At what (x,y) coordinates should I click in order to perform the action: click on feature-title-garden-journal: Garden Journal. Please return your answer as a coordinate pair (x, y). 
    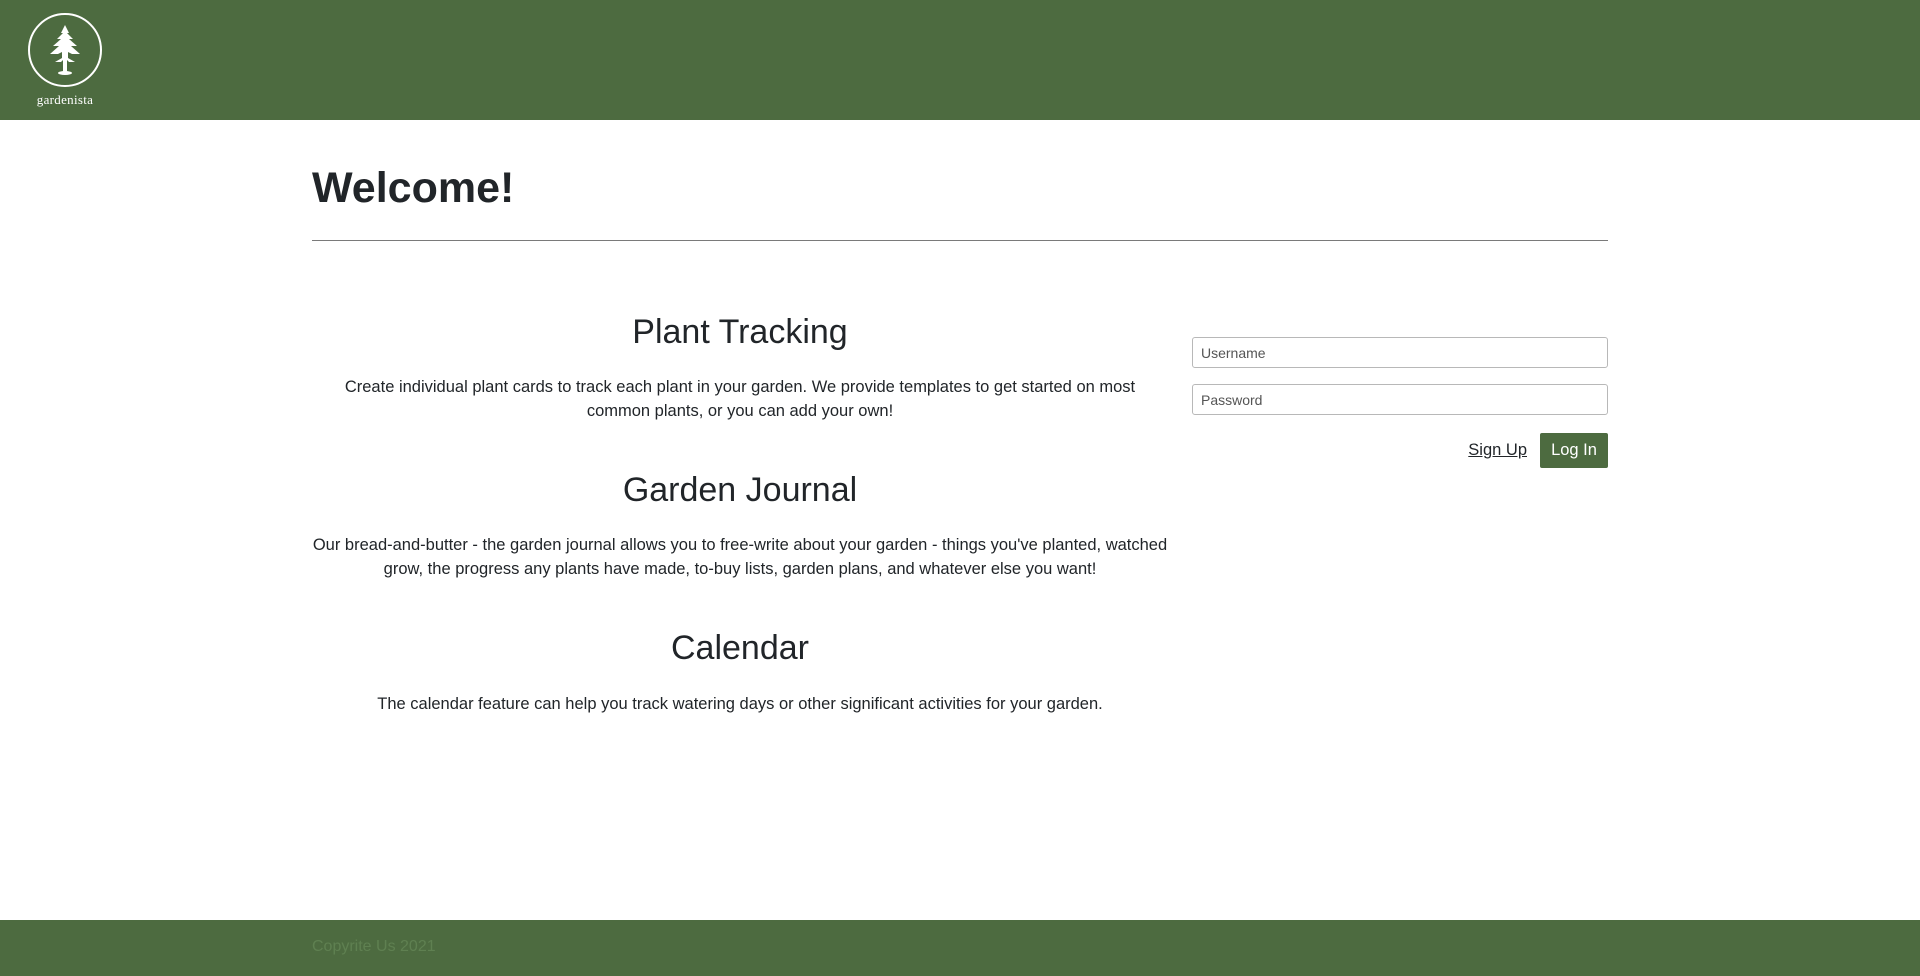
    Looking at the image, I should click on (740, 490).